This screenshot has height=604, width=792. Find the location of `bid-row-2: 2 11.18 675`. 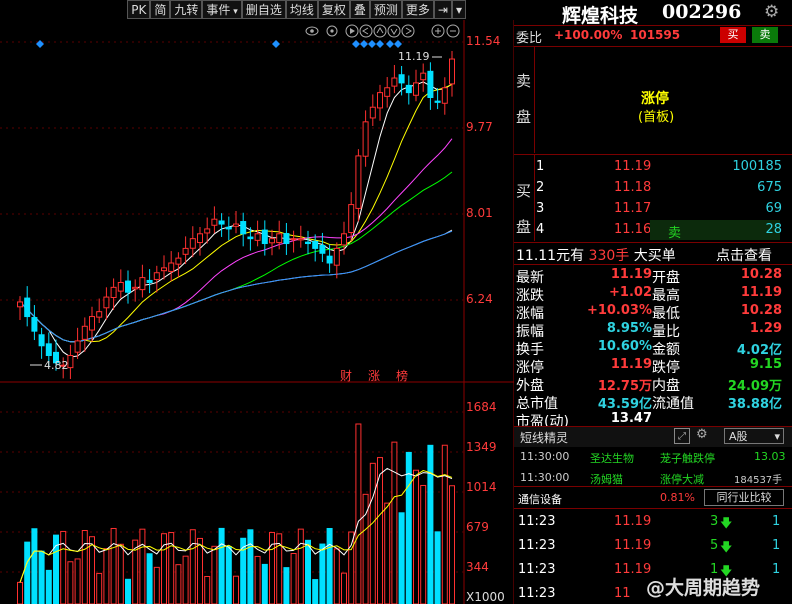

bid-row-2: 2 11.18 675 is located at coordinates (653, 188).